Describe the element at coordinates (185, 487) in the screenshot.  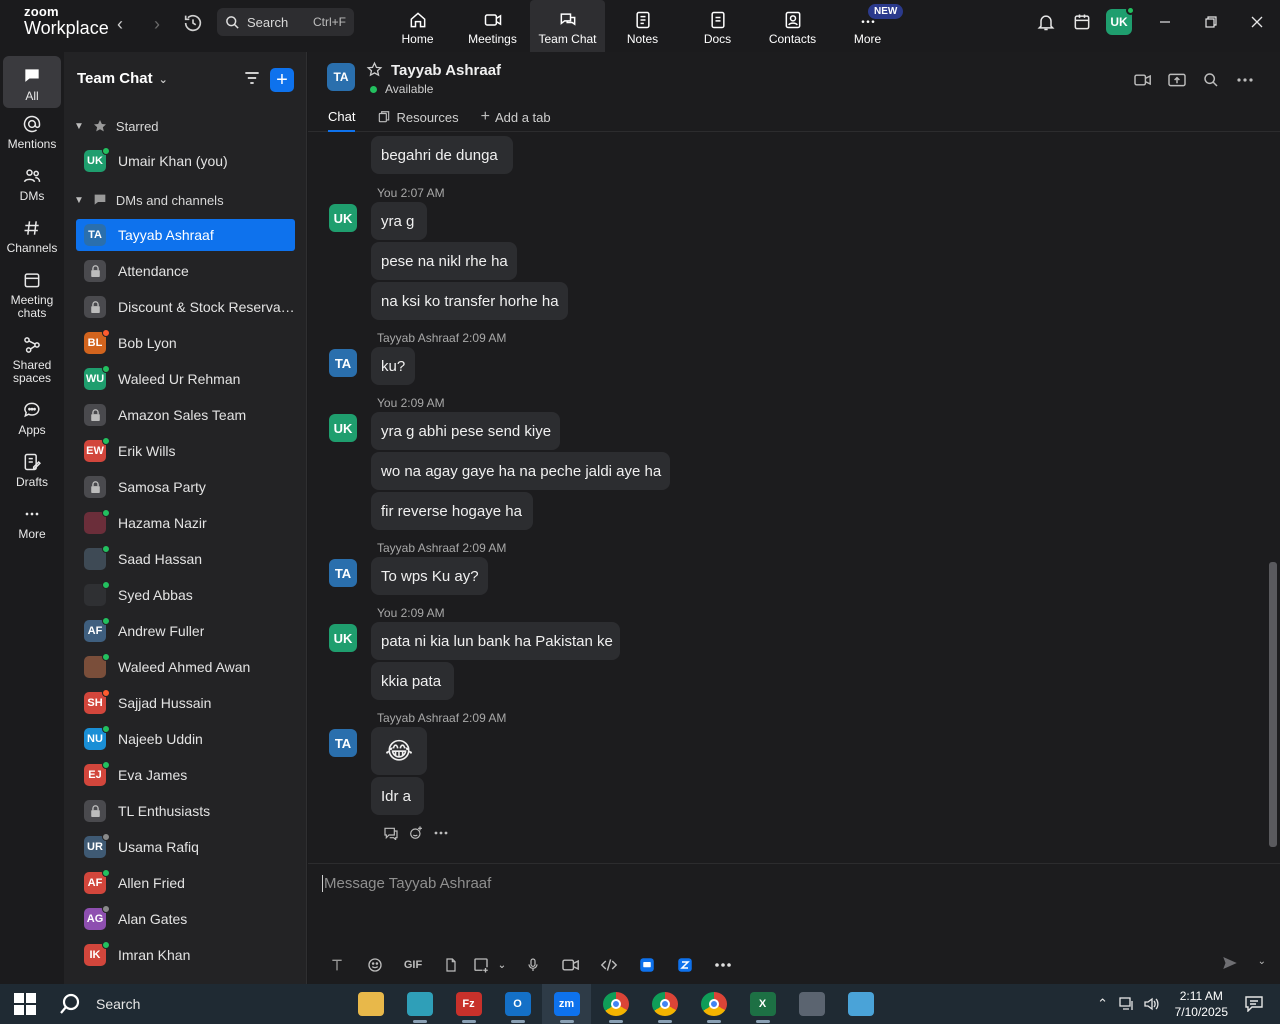
I see `conversation-item: Samosa Party` at that location.